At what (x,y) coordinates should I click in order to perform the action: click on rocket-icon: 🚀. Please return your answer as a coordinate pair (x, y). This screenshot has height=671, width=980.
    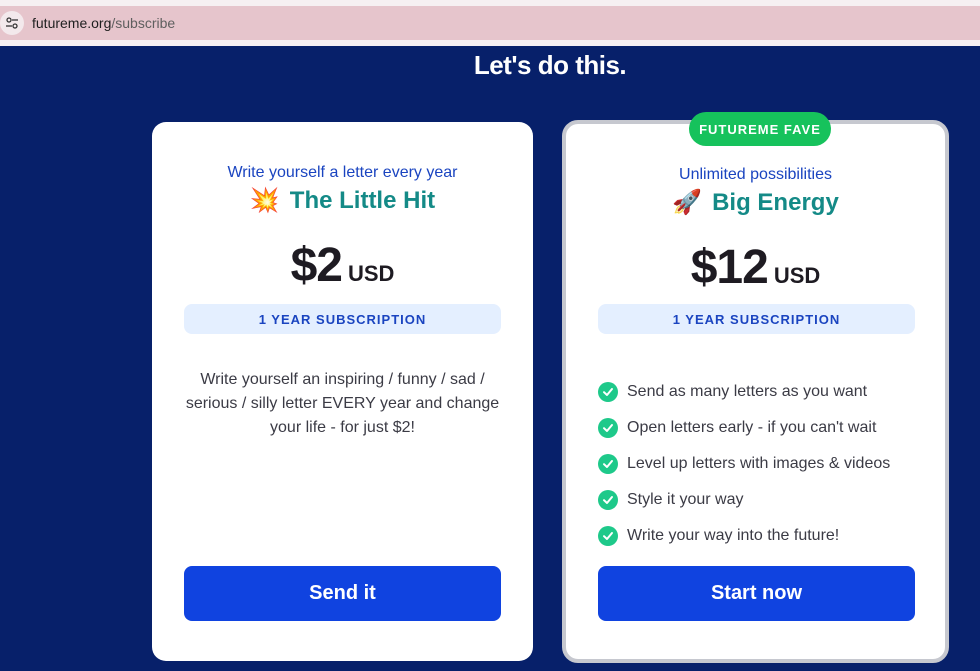
    Looking at the image, I should click on (687, 202).